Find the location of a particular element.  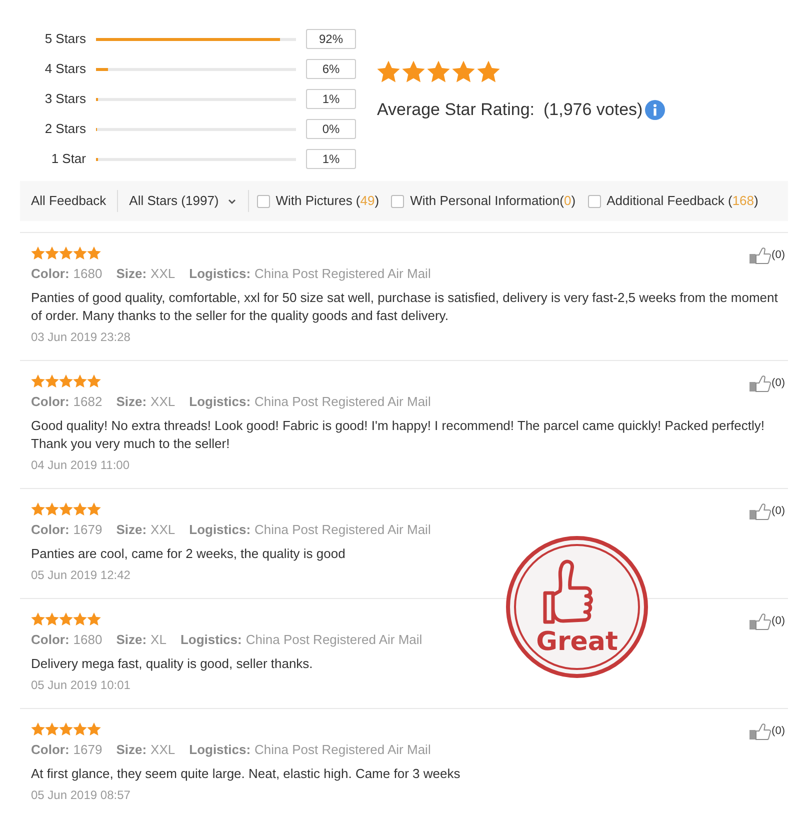

rating-label: 4 Stars is located at coordinates (65, 69).